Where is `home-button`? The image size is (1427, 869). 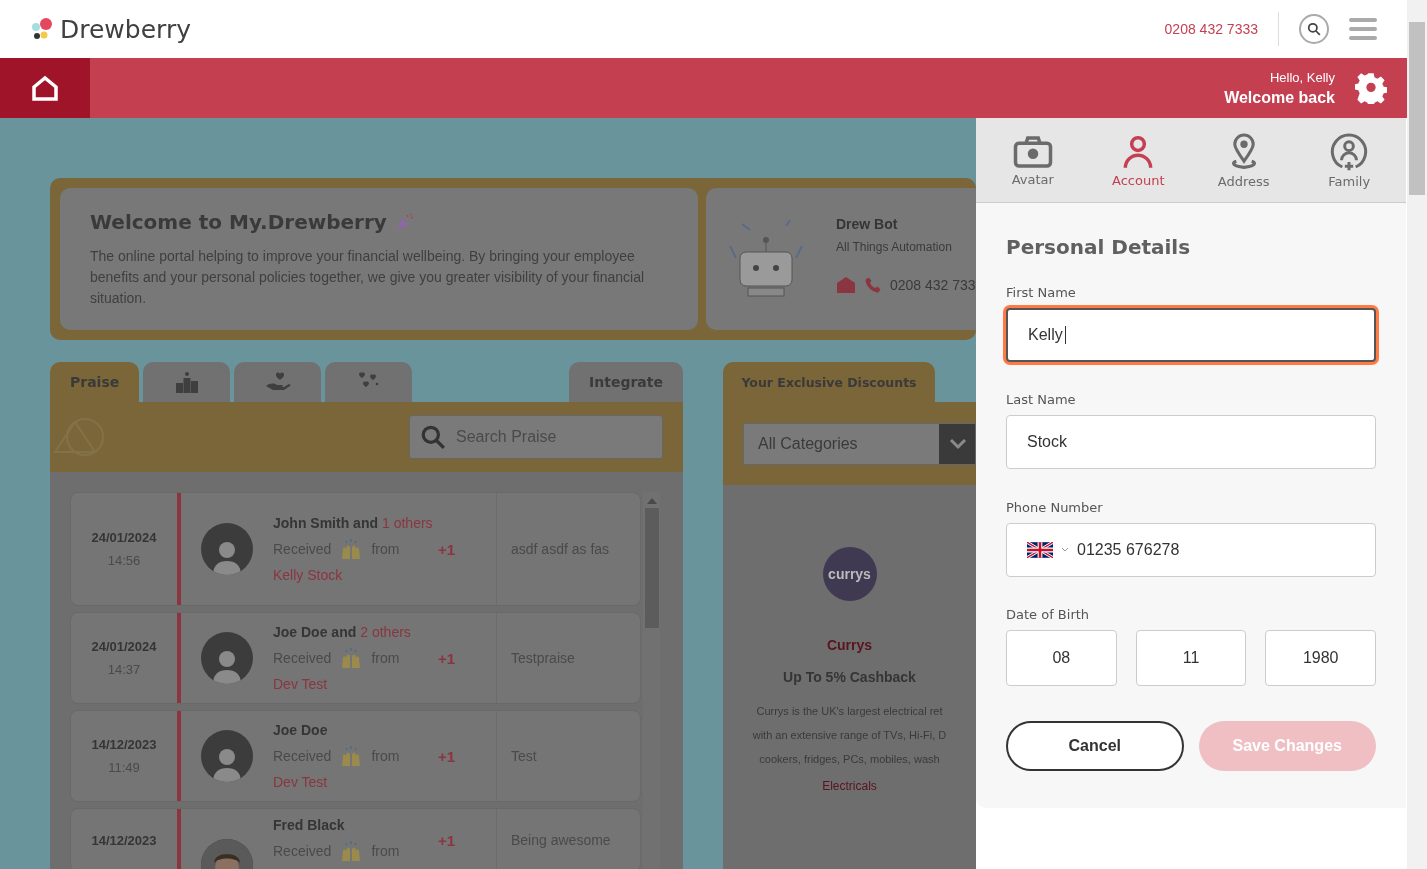
home-button is located at coordinates (45, 88).